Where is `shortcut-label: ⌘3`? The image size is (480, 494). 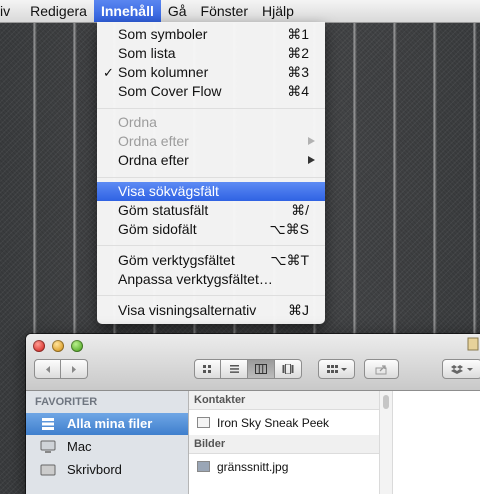
shortcut-label: ⌘3 is located at coordinates (298, 72).